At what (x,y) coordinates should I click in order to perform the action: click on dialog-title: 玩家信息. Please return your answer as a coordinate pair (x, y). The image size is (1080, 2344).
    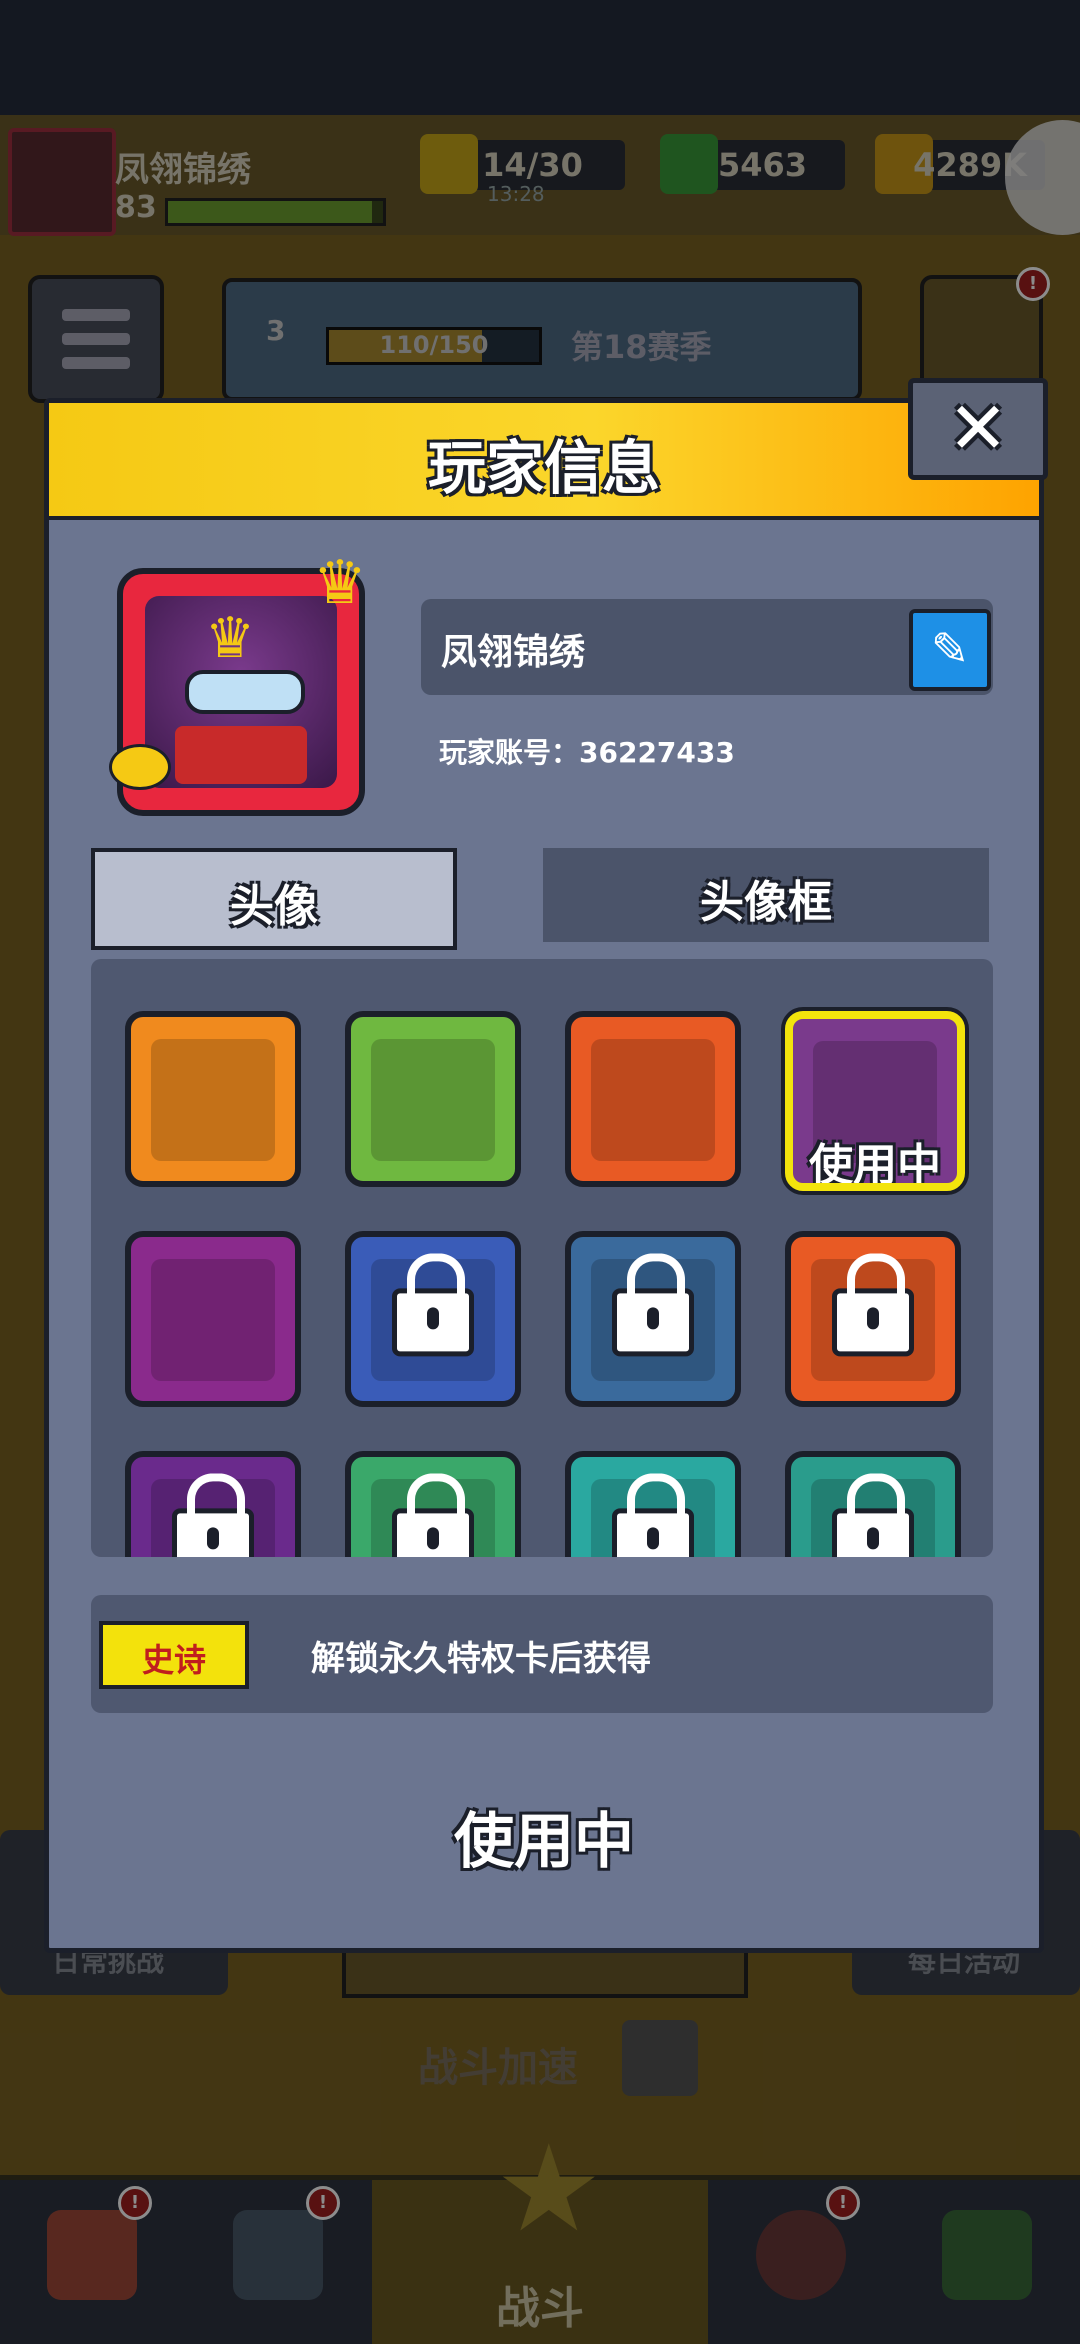
    Looking at the image, I should click on (543, 468).